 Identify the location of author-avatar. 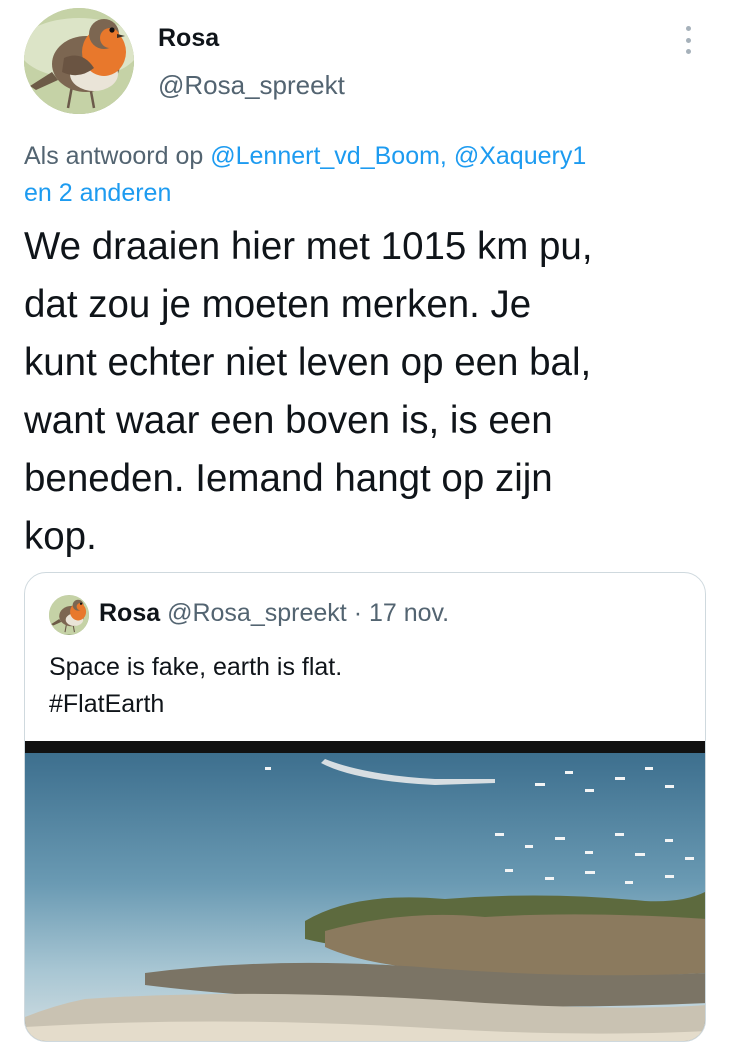
(79, 61).